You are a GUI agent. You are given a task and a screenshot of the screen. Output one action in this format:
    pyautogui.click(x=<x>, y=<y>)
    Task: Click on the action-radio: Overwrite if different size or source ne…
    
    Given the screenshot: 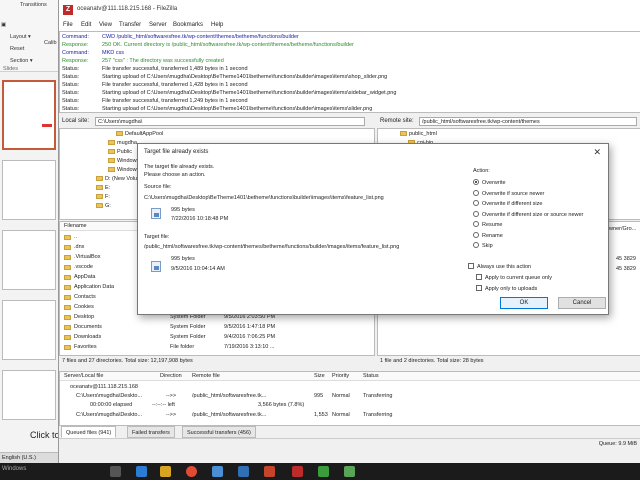 What is the action you would take?
    pyautogui.click(x=528, y=214)
    